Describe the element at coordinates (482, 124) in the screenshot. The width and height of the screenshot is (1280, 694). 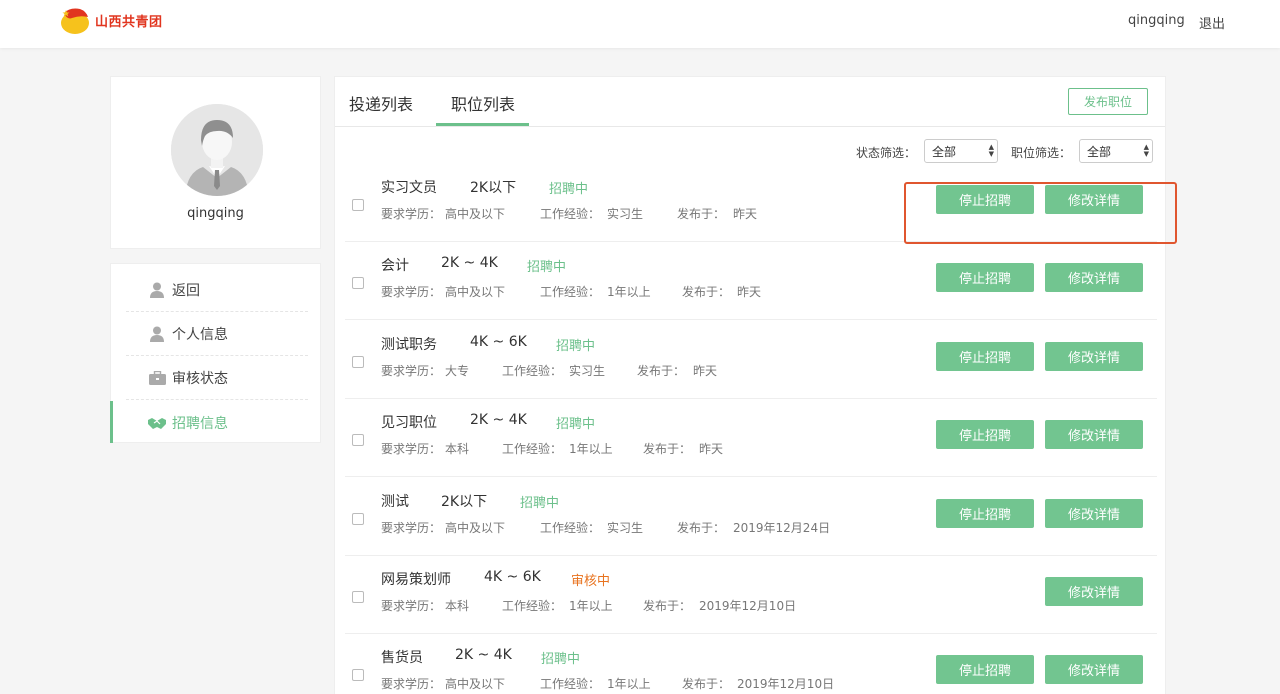
I see `active-tab-underline` at that location.